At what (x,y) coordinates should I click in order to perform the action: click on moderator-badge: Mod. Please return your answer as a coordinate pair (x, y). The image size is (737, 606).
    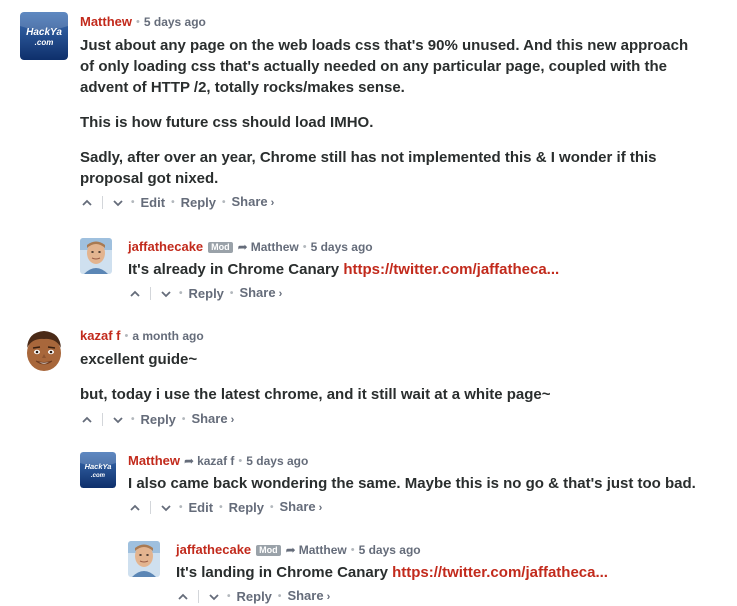
    Looking at the image, I should click on (220, 247).